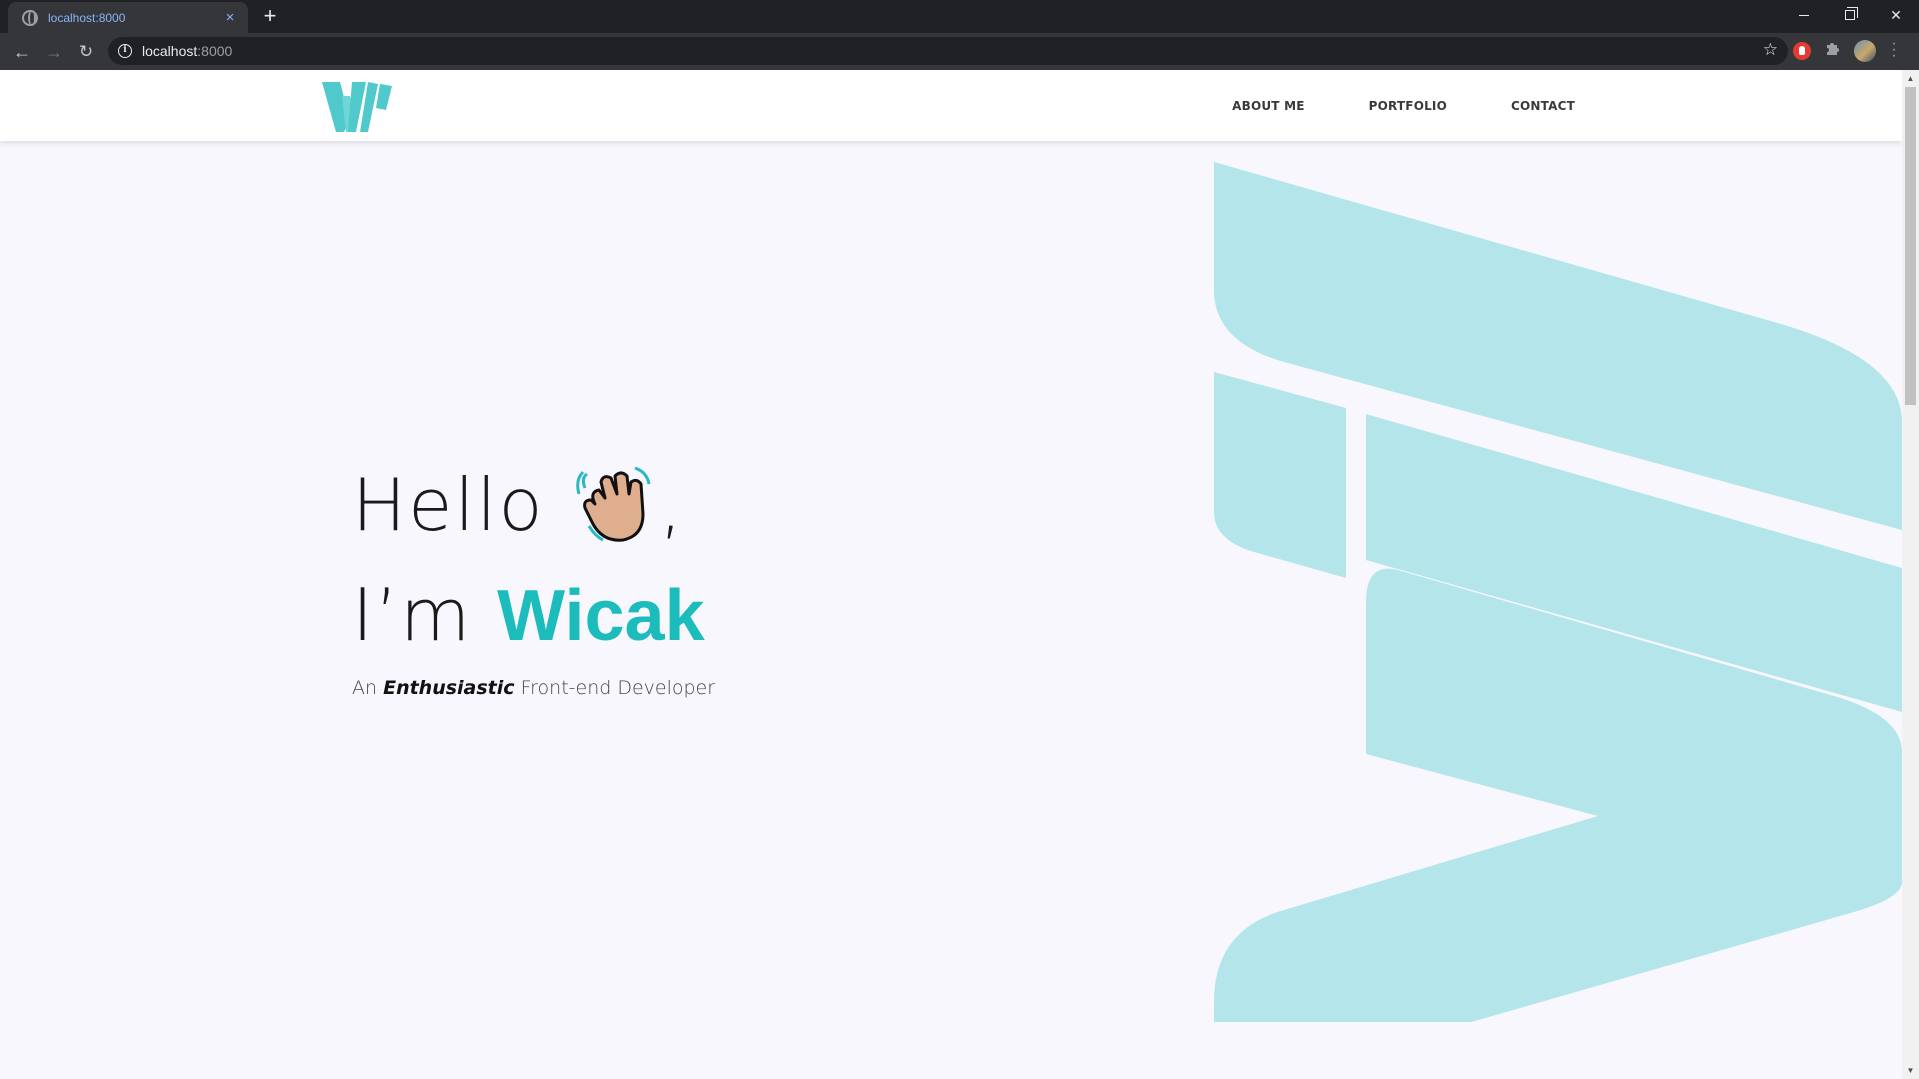 This screenshot has width=1919, height=1079. I want to click on nav-contact: CONTACT, so click(1543, 106).